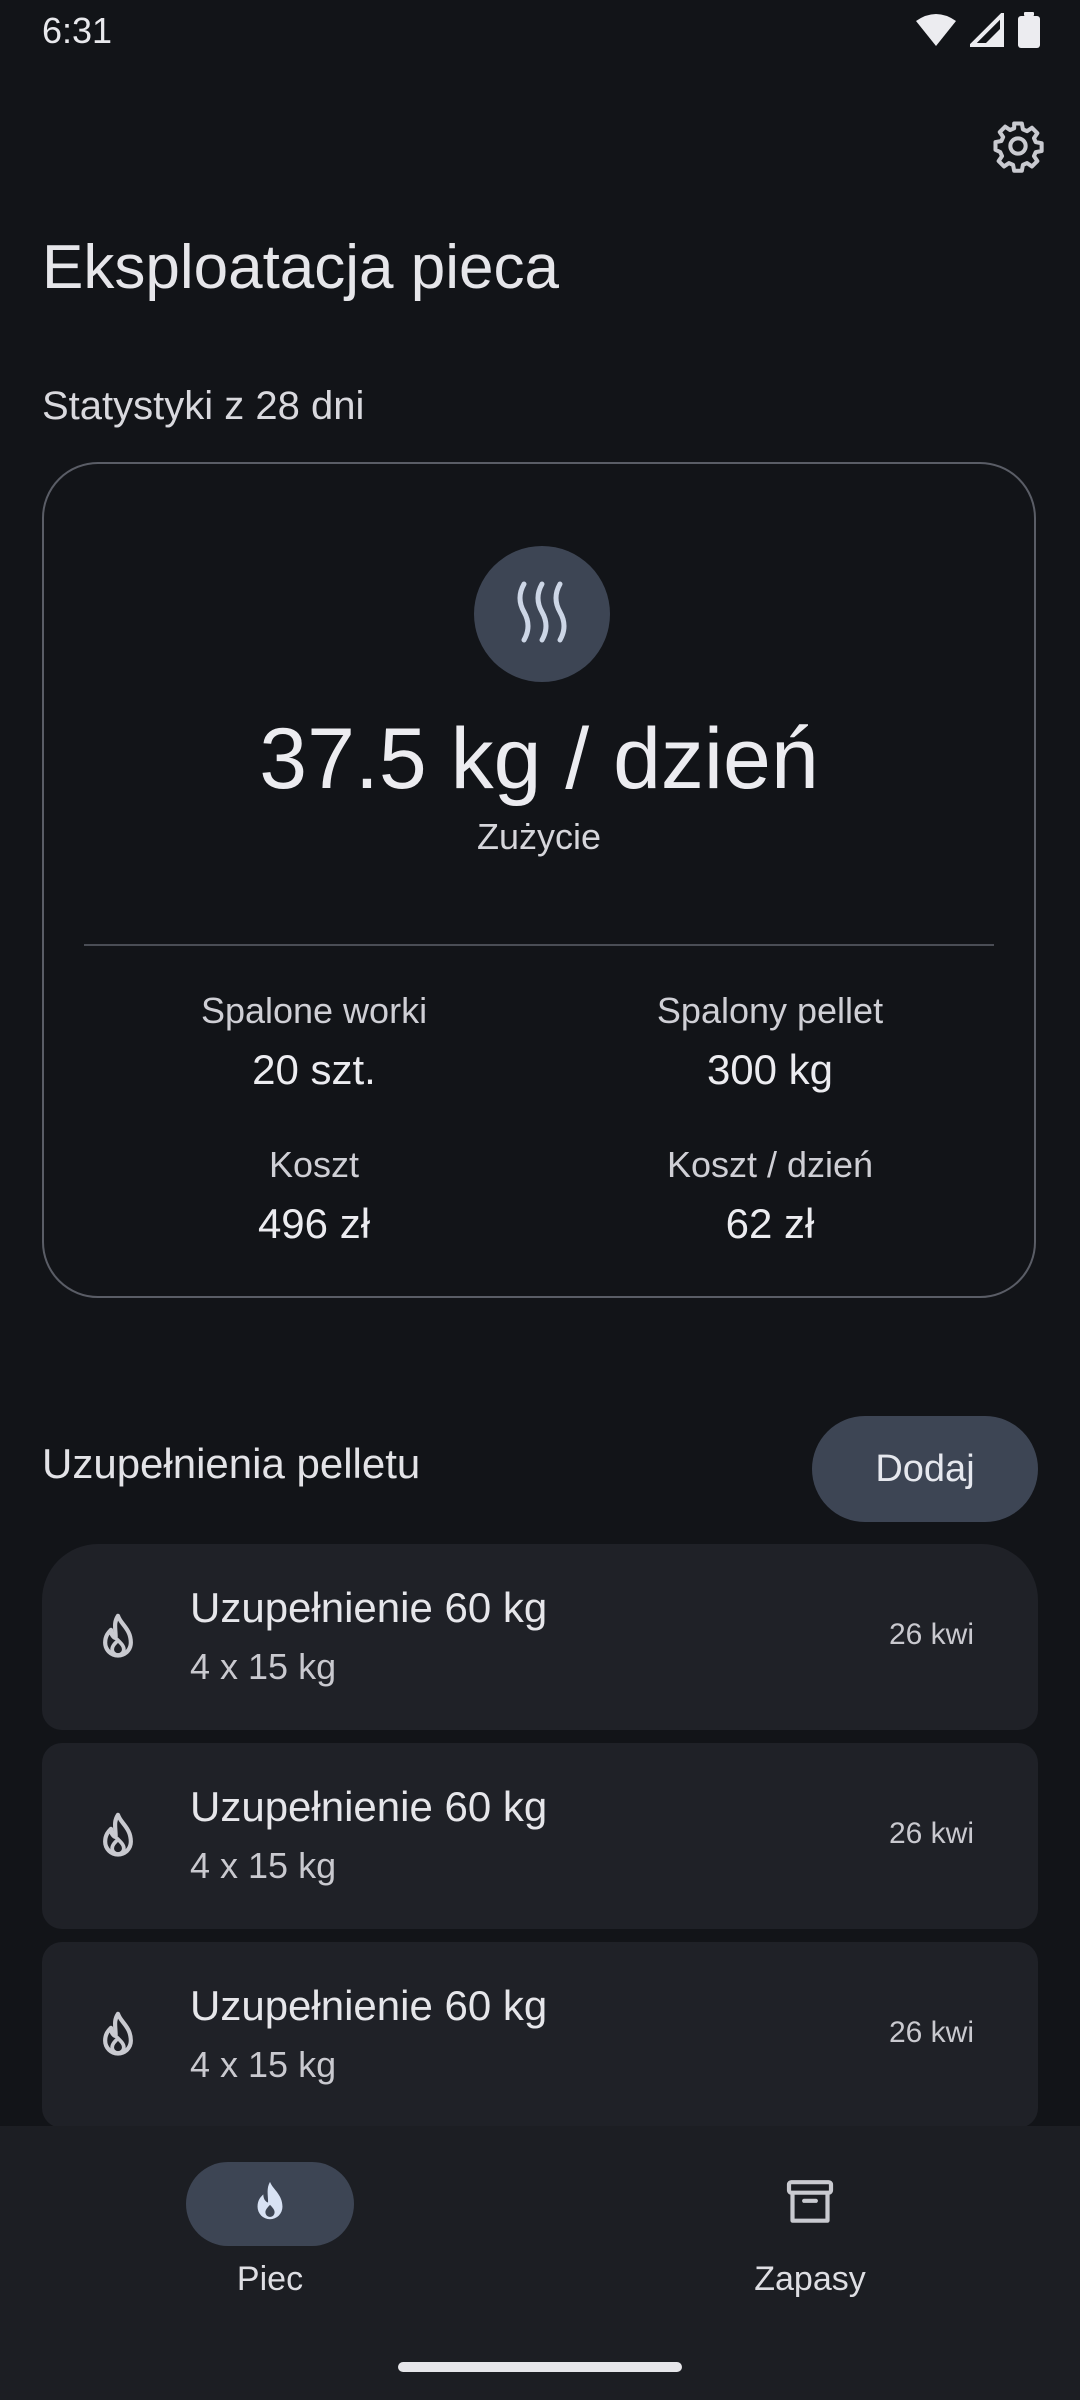 This screenshot has width=1080, height=2400. Describe the element at coordinates (770, 1196) in the screenshot. I see `stat-cost-per-day: Koszt / dzień 62 zł` at that location.